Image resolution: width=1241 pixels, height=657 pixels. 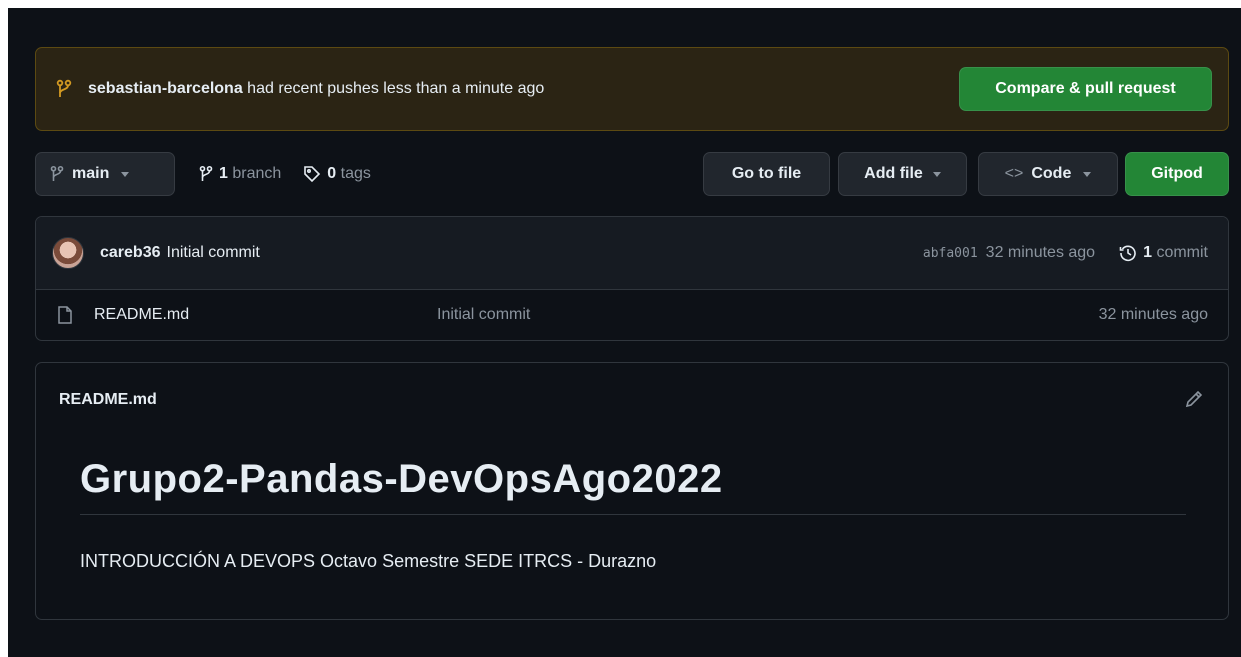 I want to click on code-button: <> Code, so click(x=1048, y=174).